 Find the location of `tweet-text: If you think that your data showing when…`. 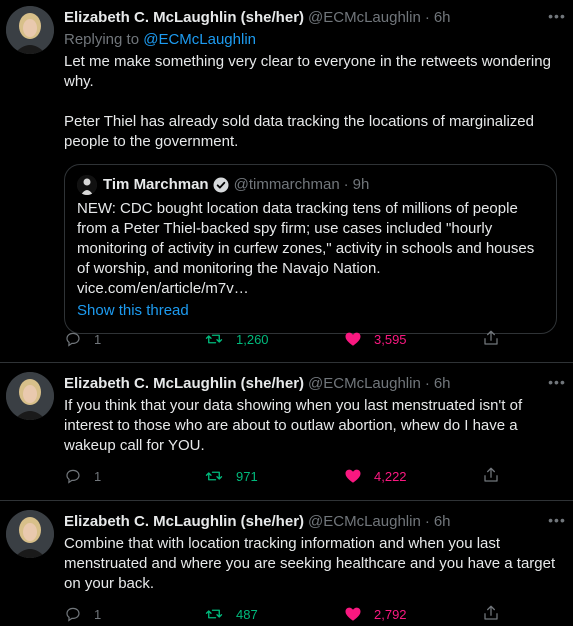

tweet-text: If you think that your data showing when… is located at coordinates (293, 425).